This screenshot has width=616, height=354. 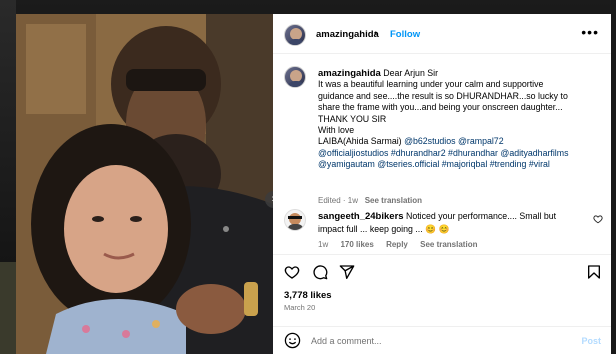 I want to click on caption-signature: LAIBA(Ahida Sarmai), so click(x=361, y=141).